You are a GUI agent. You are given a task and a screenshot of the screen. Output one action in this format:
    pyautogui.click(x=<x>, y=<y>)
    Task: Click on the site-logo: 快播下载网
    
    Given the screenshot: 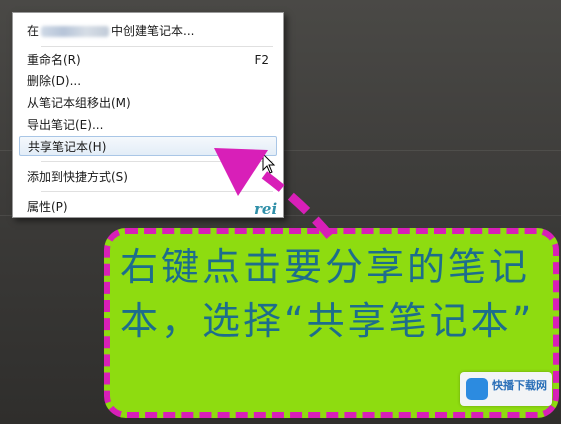 What is the action you would take?
    pyautogui.click(x=506, y=389)
    